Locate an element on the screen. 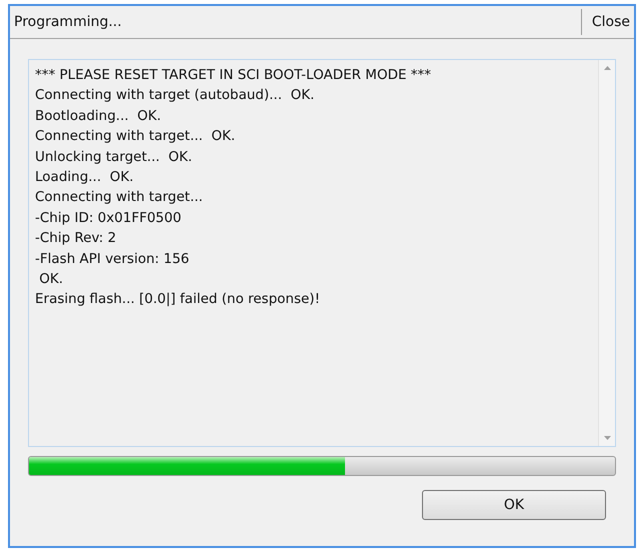  log-line: -Chip Rev: 2 is located at coordinates (76, 238).